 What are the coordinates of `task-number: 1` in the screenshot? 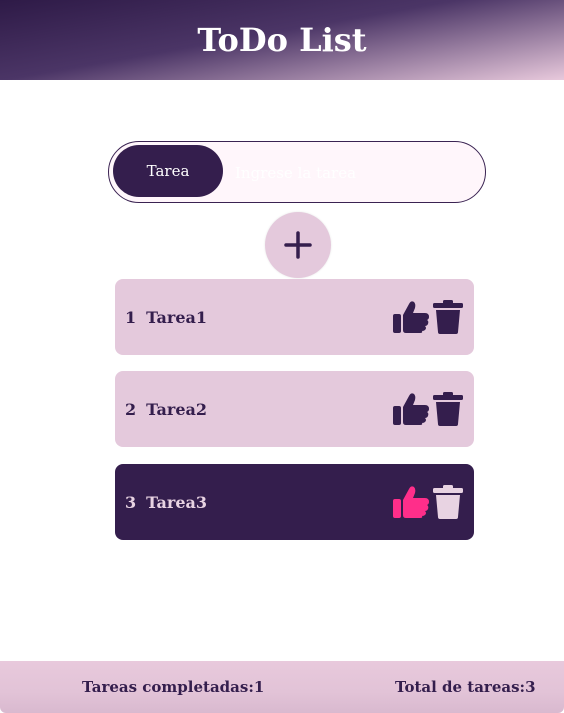 It's located at (131, 317).